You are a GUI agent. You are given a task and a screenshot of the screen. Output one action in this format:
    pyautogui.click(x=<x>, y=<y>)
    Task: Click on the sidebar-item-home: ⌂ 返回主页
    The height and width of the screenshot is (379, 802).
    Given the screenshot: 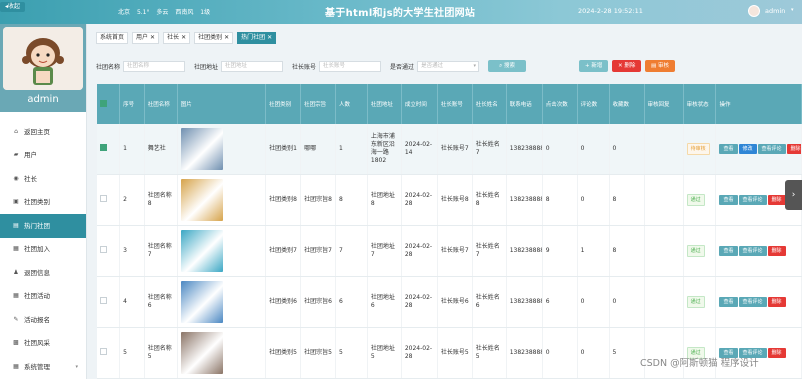 What is the action you would take?
    pyautogui.click(x=43, y=132)
    